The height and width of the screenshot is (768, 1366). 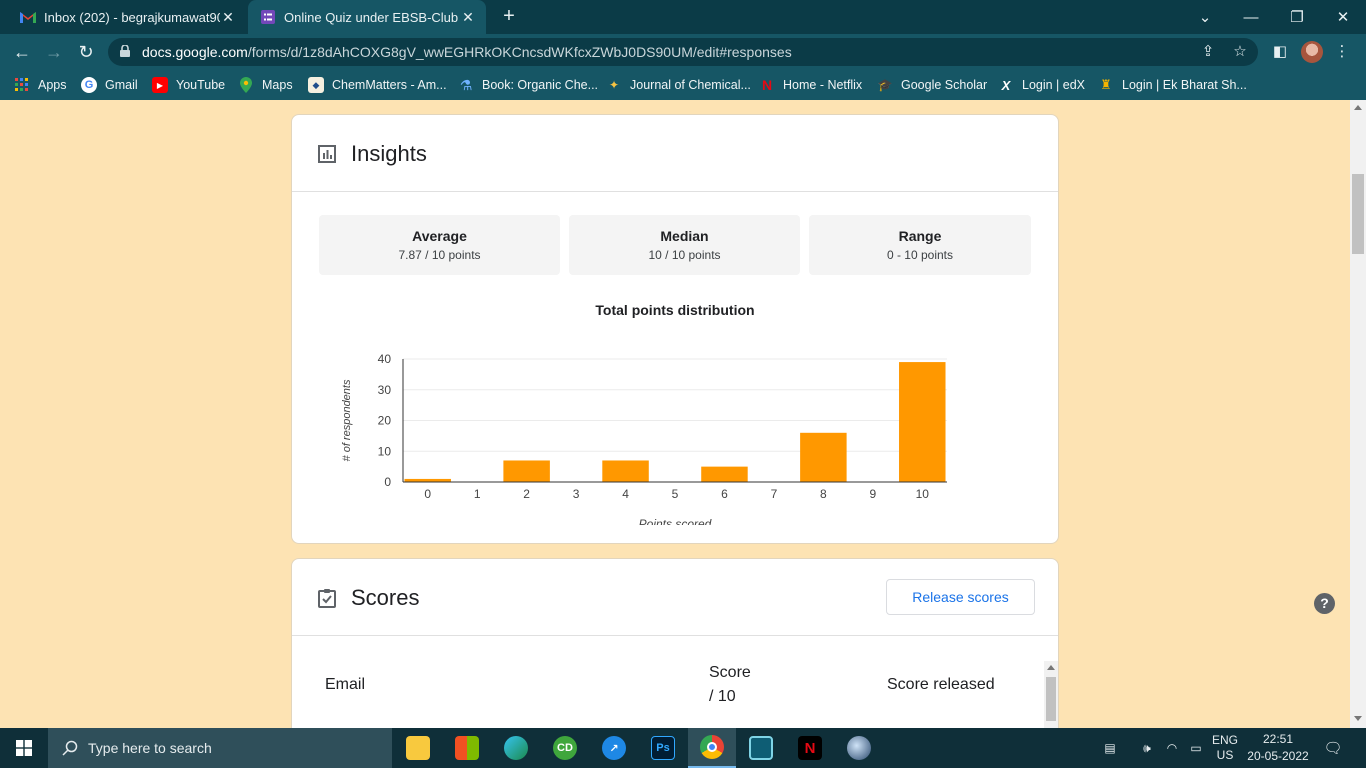 What do you see at coordinates (439, 236) in the screenshot?
I see `stat-label: Average` at bounding box center [439, 236].